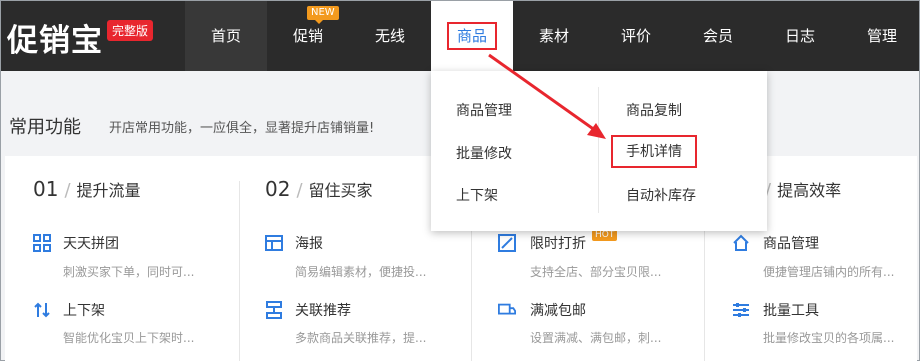 The width and height of the screenshot is (920, 361). I want to click on nav-label: 商品, so click(471, 36).